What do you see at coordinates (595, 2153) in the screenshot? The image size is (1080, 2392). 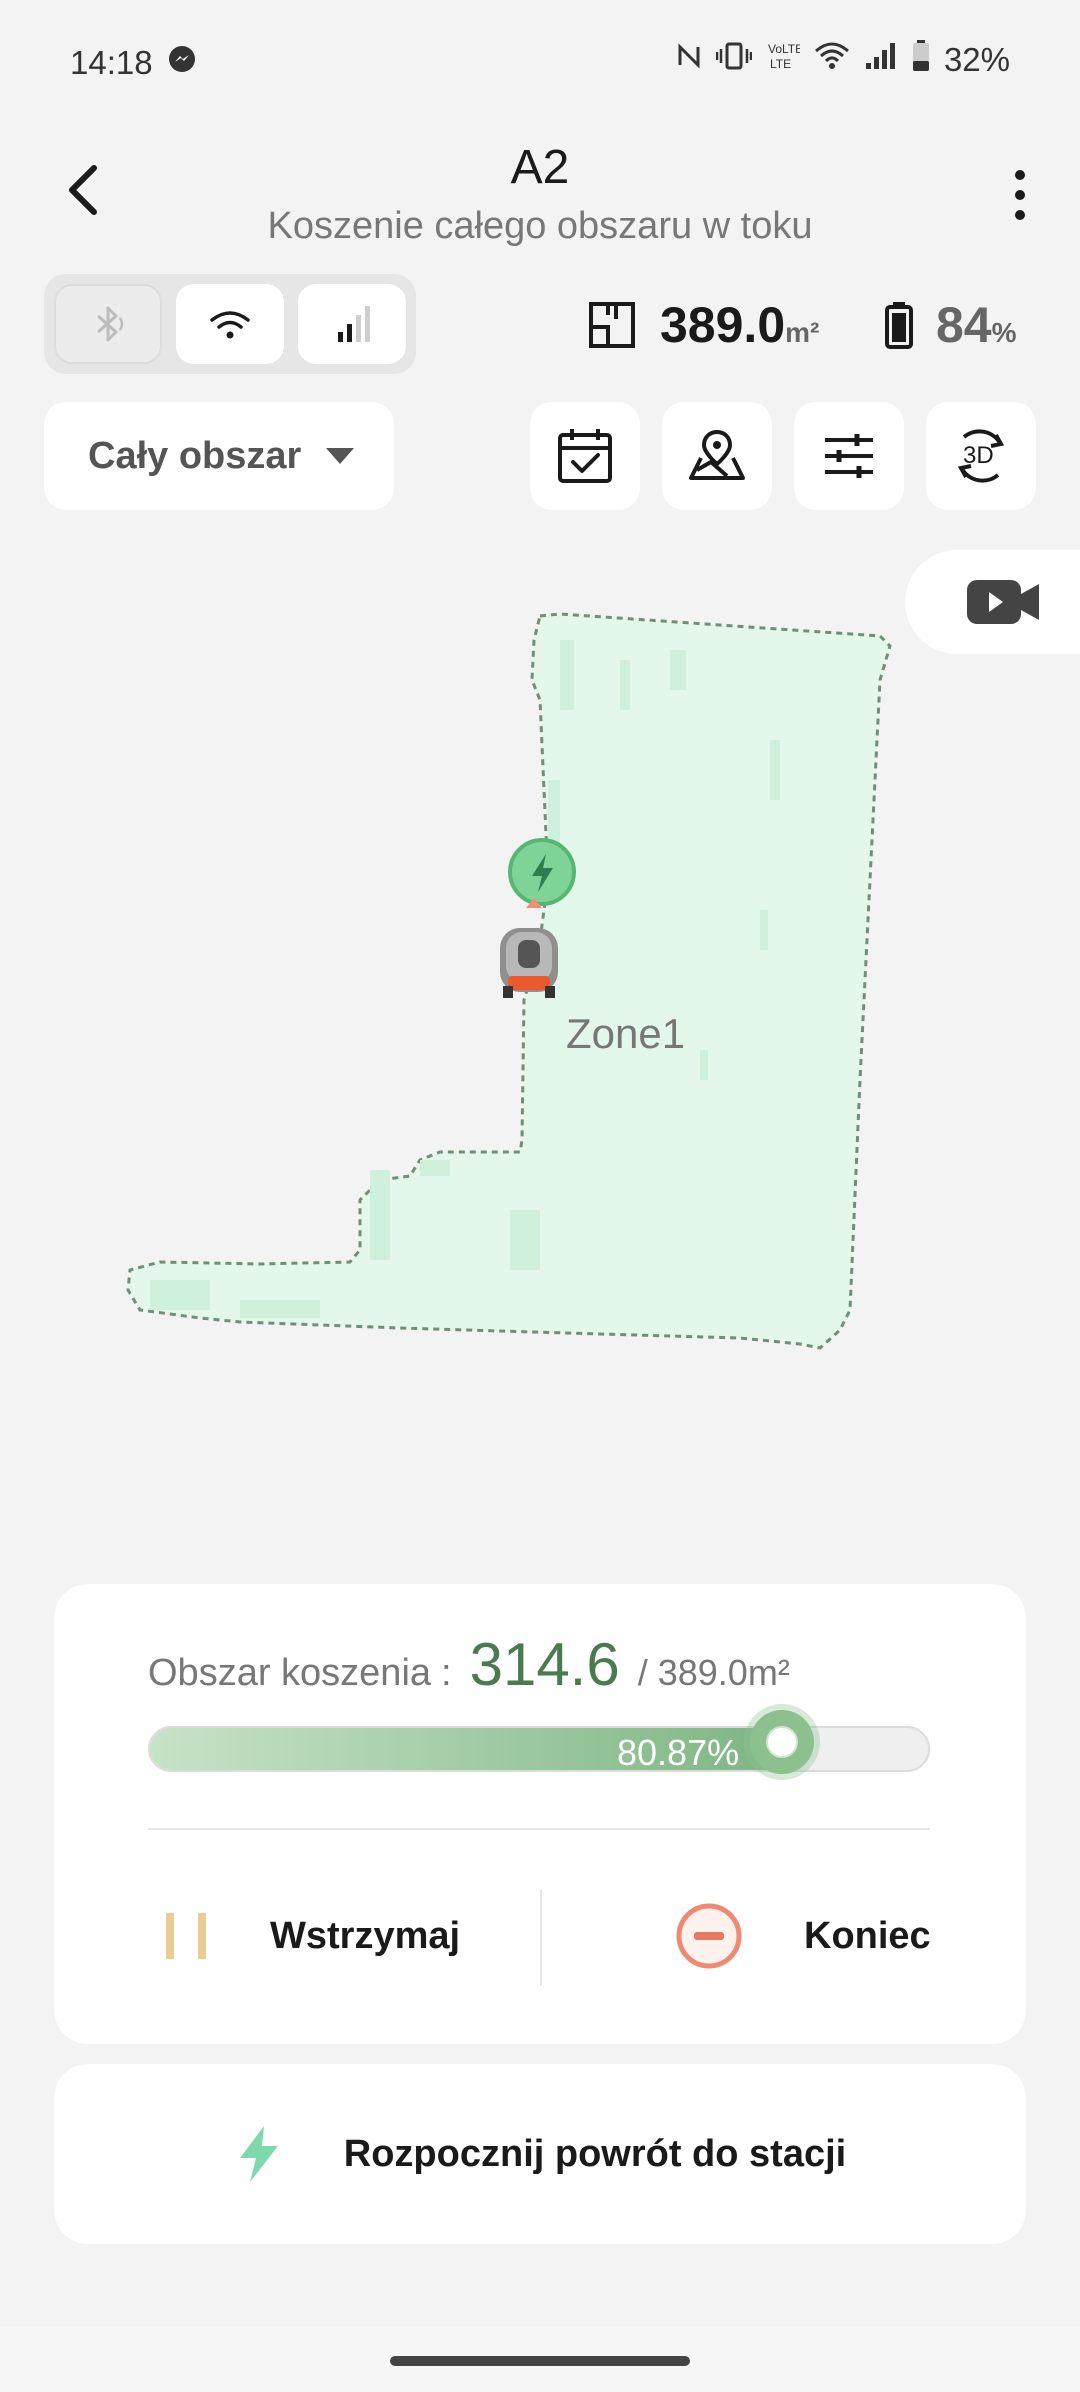 I see `return-to-station-label: Rozpocznij powrót do stacji` at bounding box center [595, 2153].